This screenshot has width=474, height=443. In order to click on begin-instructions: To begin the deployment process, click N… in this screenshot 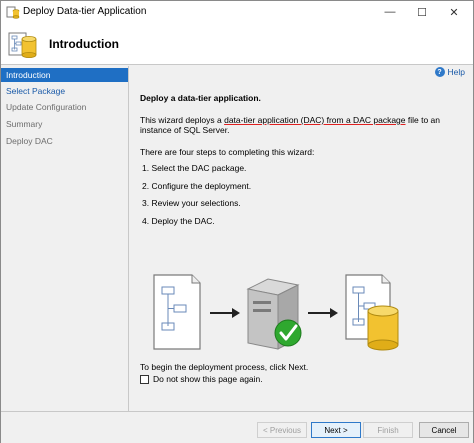, I will do `click(224, 367)`.